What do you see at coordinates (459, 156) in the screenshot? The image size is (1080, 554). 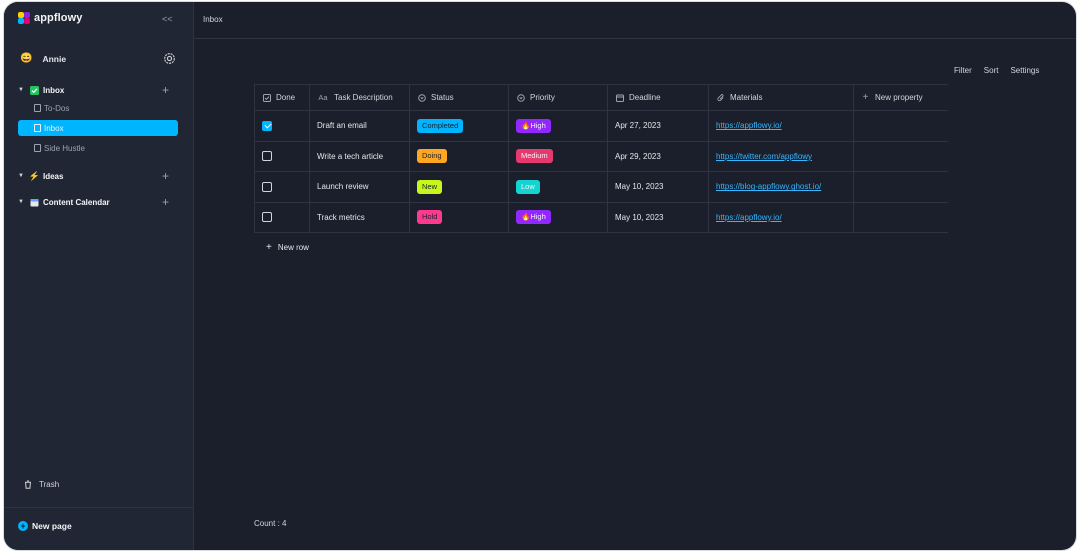 I see `status-cell: Doing` at bounding box center [459, 156].